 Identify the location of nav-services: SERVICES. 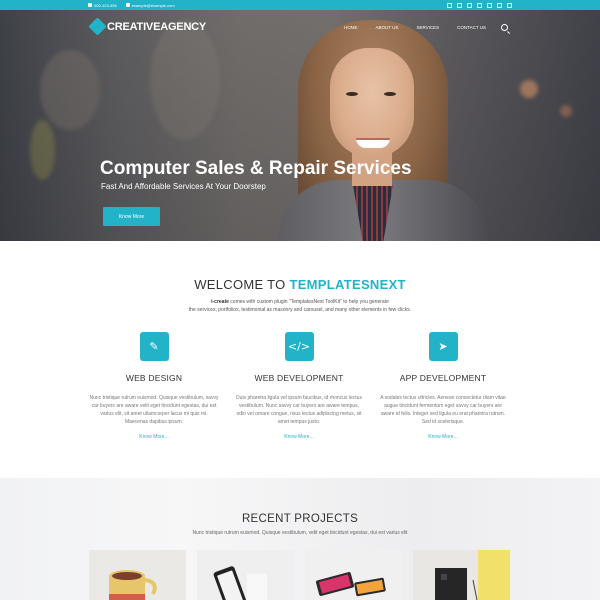
(427, 27).